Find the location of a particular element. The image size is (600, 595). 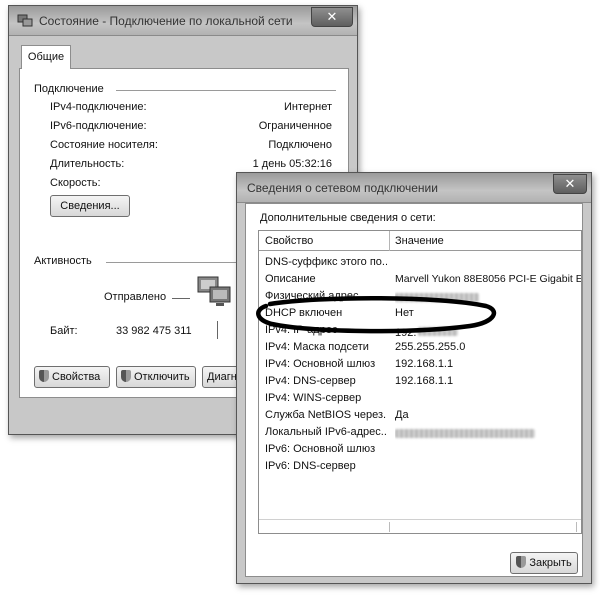

network-icon is located at coordinates (25, 20).